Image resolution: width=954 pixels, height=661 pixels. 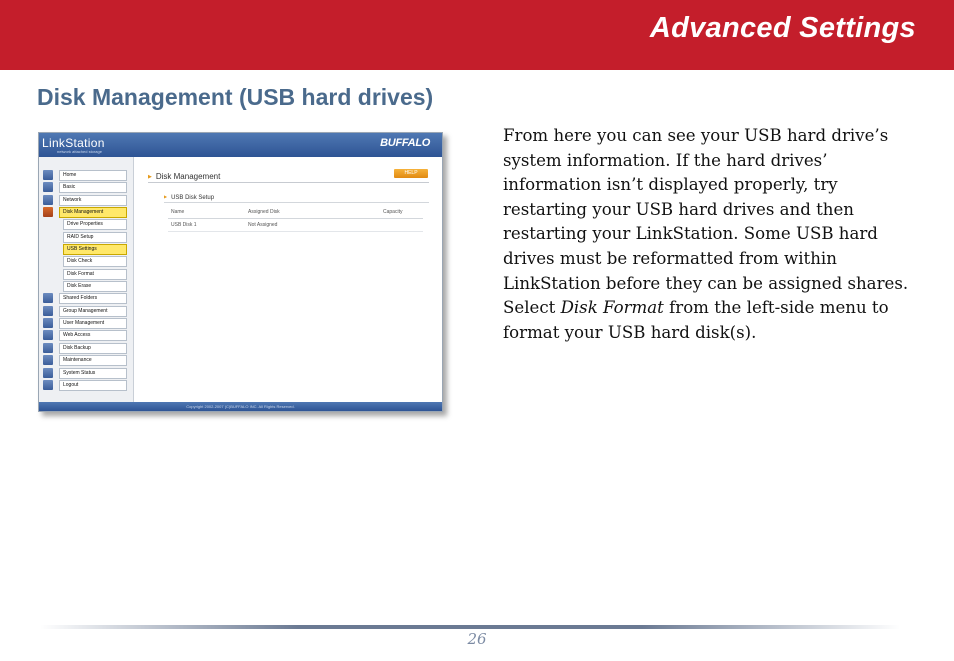 What do you see at coordinates (93, 188) in the screenshot?
I see `sidebar-item-label: Basic` at bounding box center [93, 188].